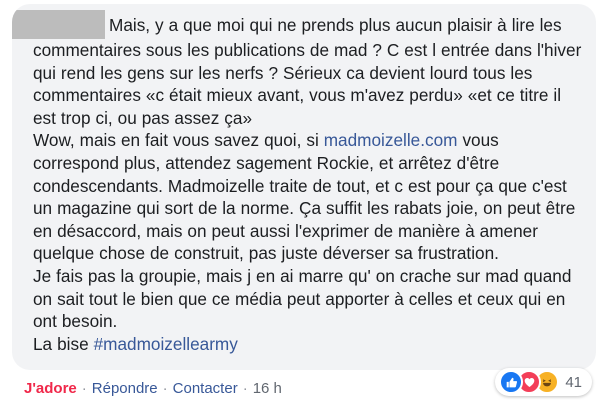 Image resolution: width=600 pixels, height=400 pixels. What do you see at coordinates (58, 24) in the screenshot?
I see `author-name-redacted` at bounding box center [58, 24].